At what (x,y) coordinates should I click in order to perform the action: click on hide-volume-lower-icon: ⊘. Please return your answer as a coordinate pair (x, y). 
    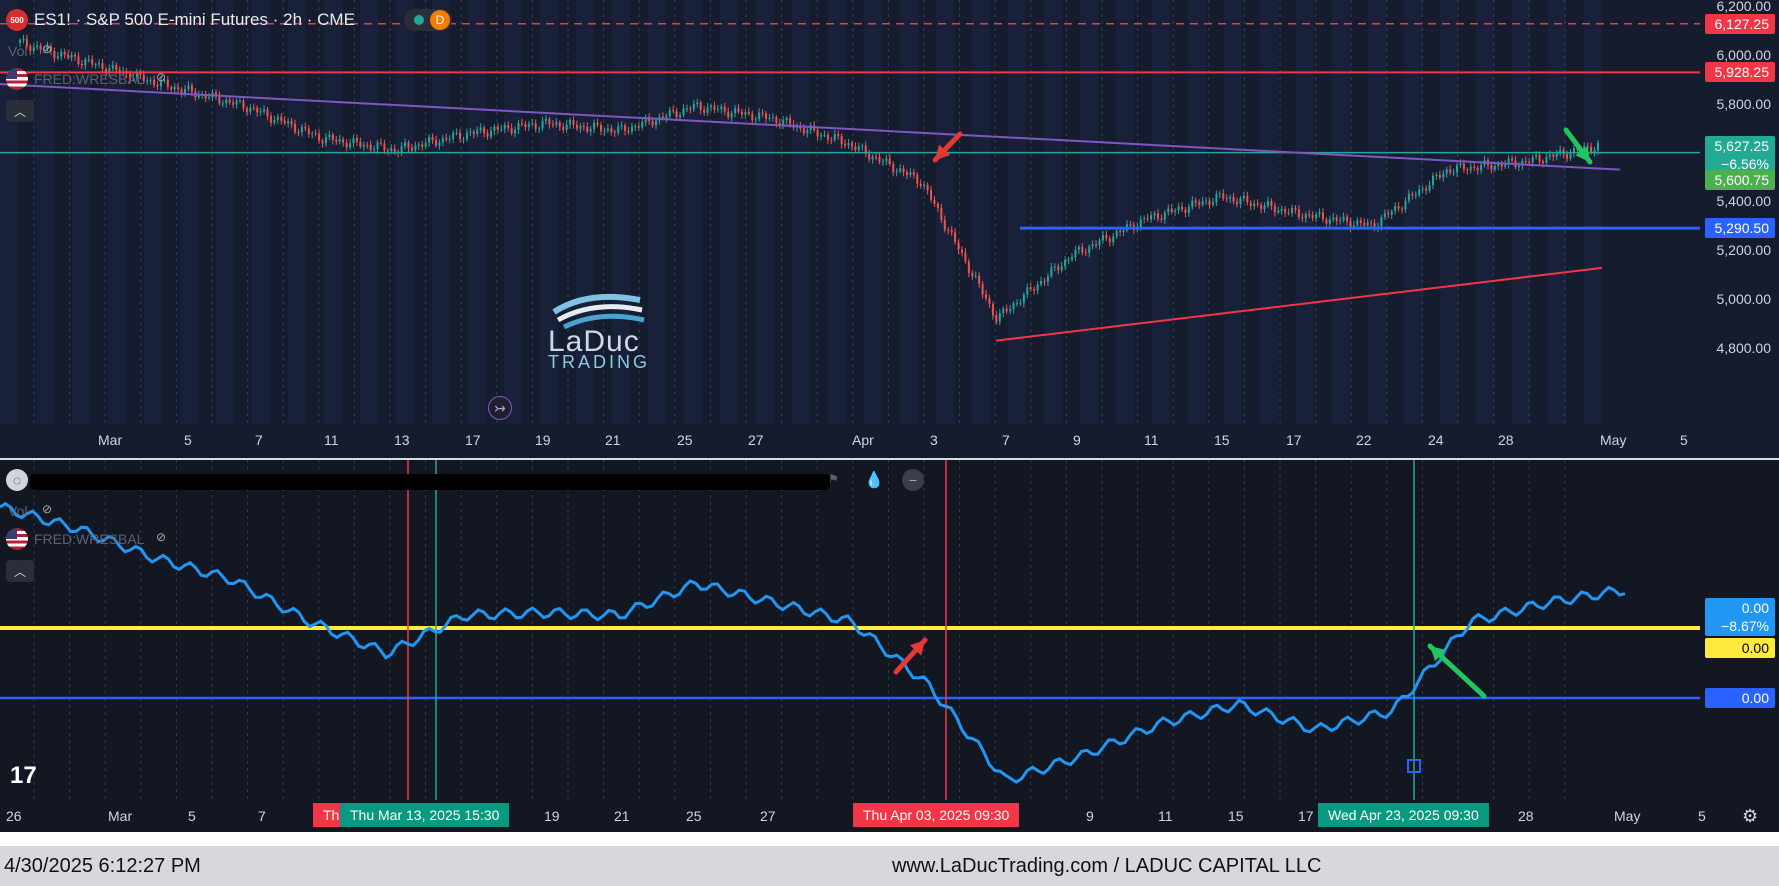
    Looking at the image, I should click on (51, 511).